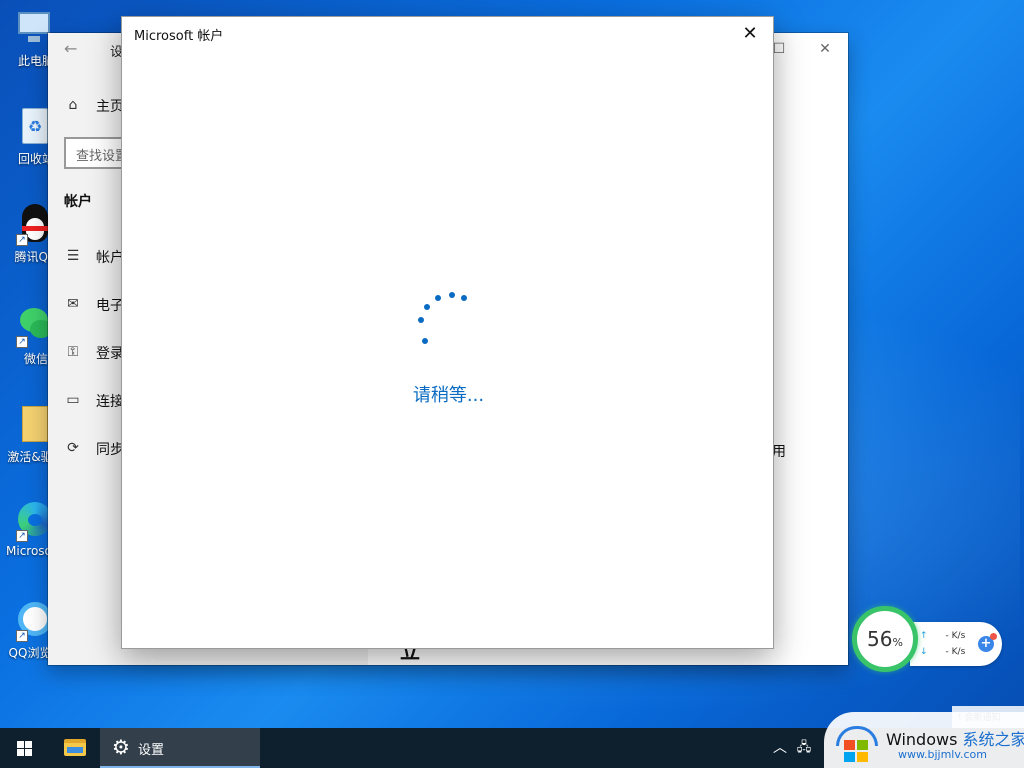 The image size is (1024, 768). I want to click on home-icon: ⌂, so click(73, 105).